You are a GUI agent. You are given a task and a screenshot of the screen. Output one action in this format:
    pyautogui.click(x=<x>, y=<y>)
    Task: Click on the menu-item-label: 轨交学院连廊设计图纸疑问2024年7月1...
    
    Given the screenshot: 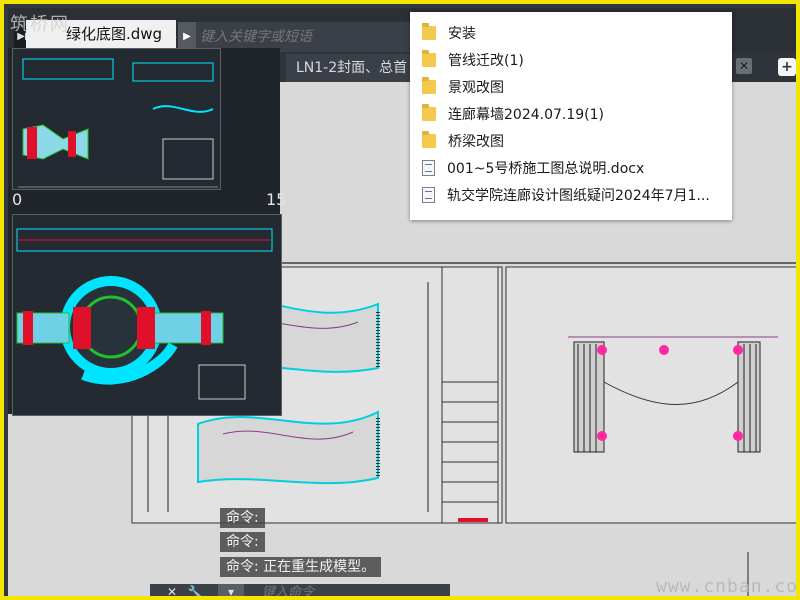 What is the action you would take?
    pyautogui.click(x=578, y=196)
    